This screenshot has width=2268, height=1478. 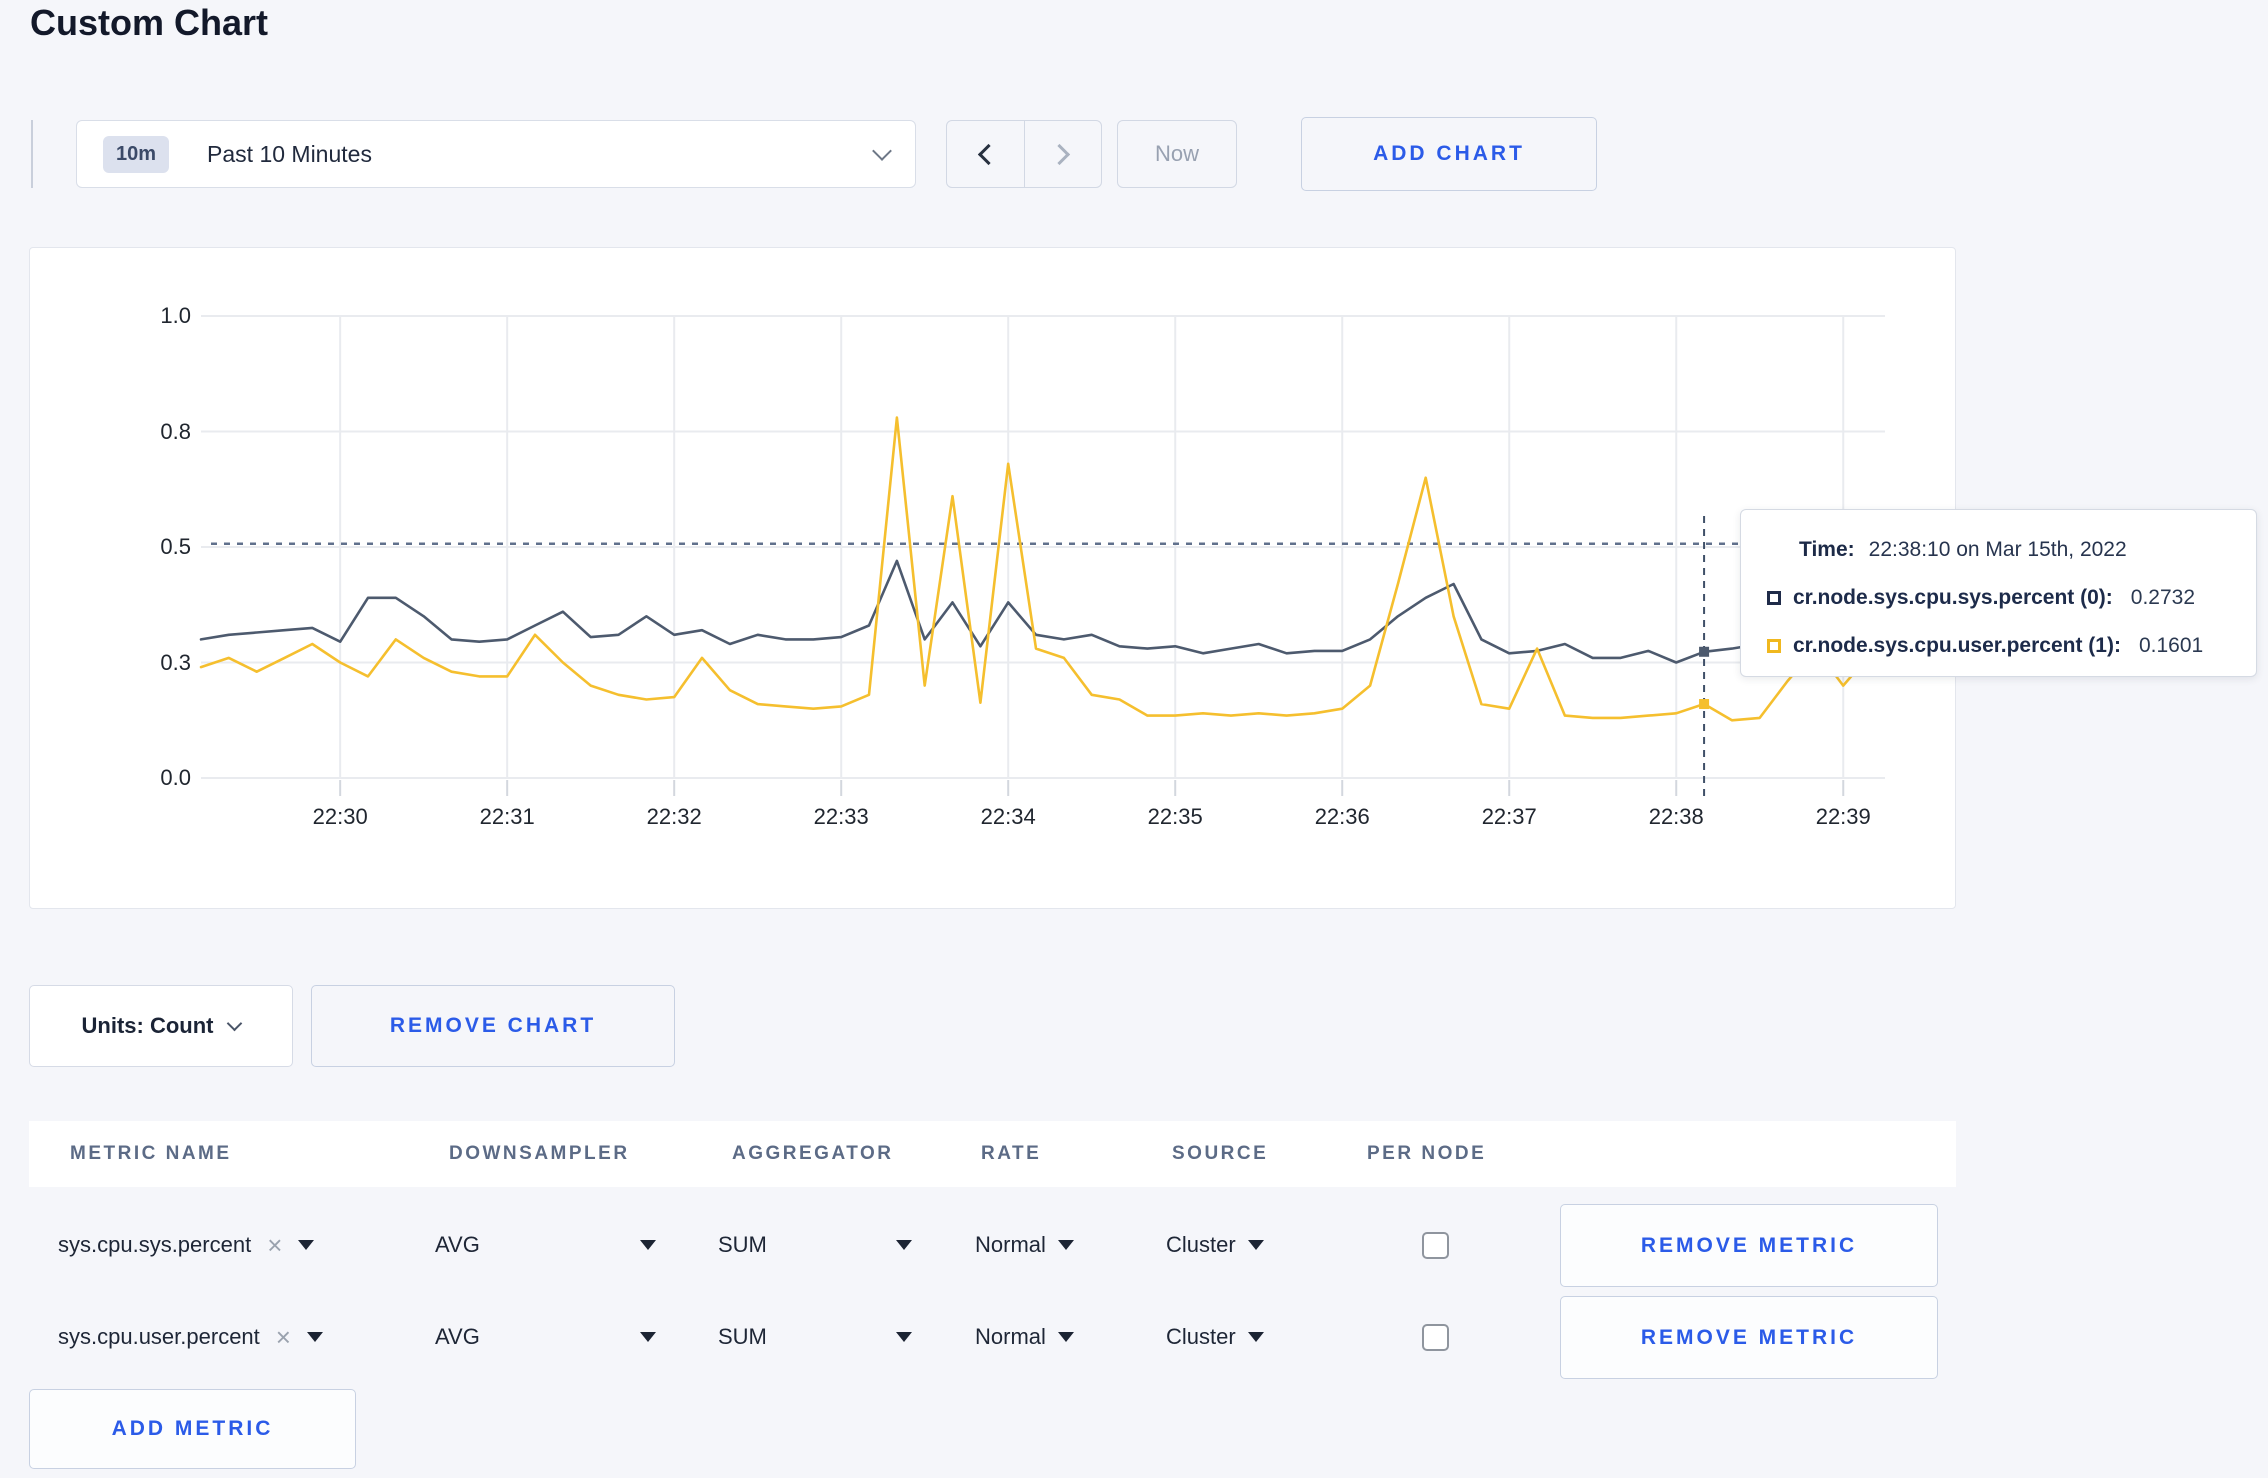 I want to click on add-chart-button: ADD CHART, so click(x=1449, y=154).